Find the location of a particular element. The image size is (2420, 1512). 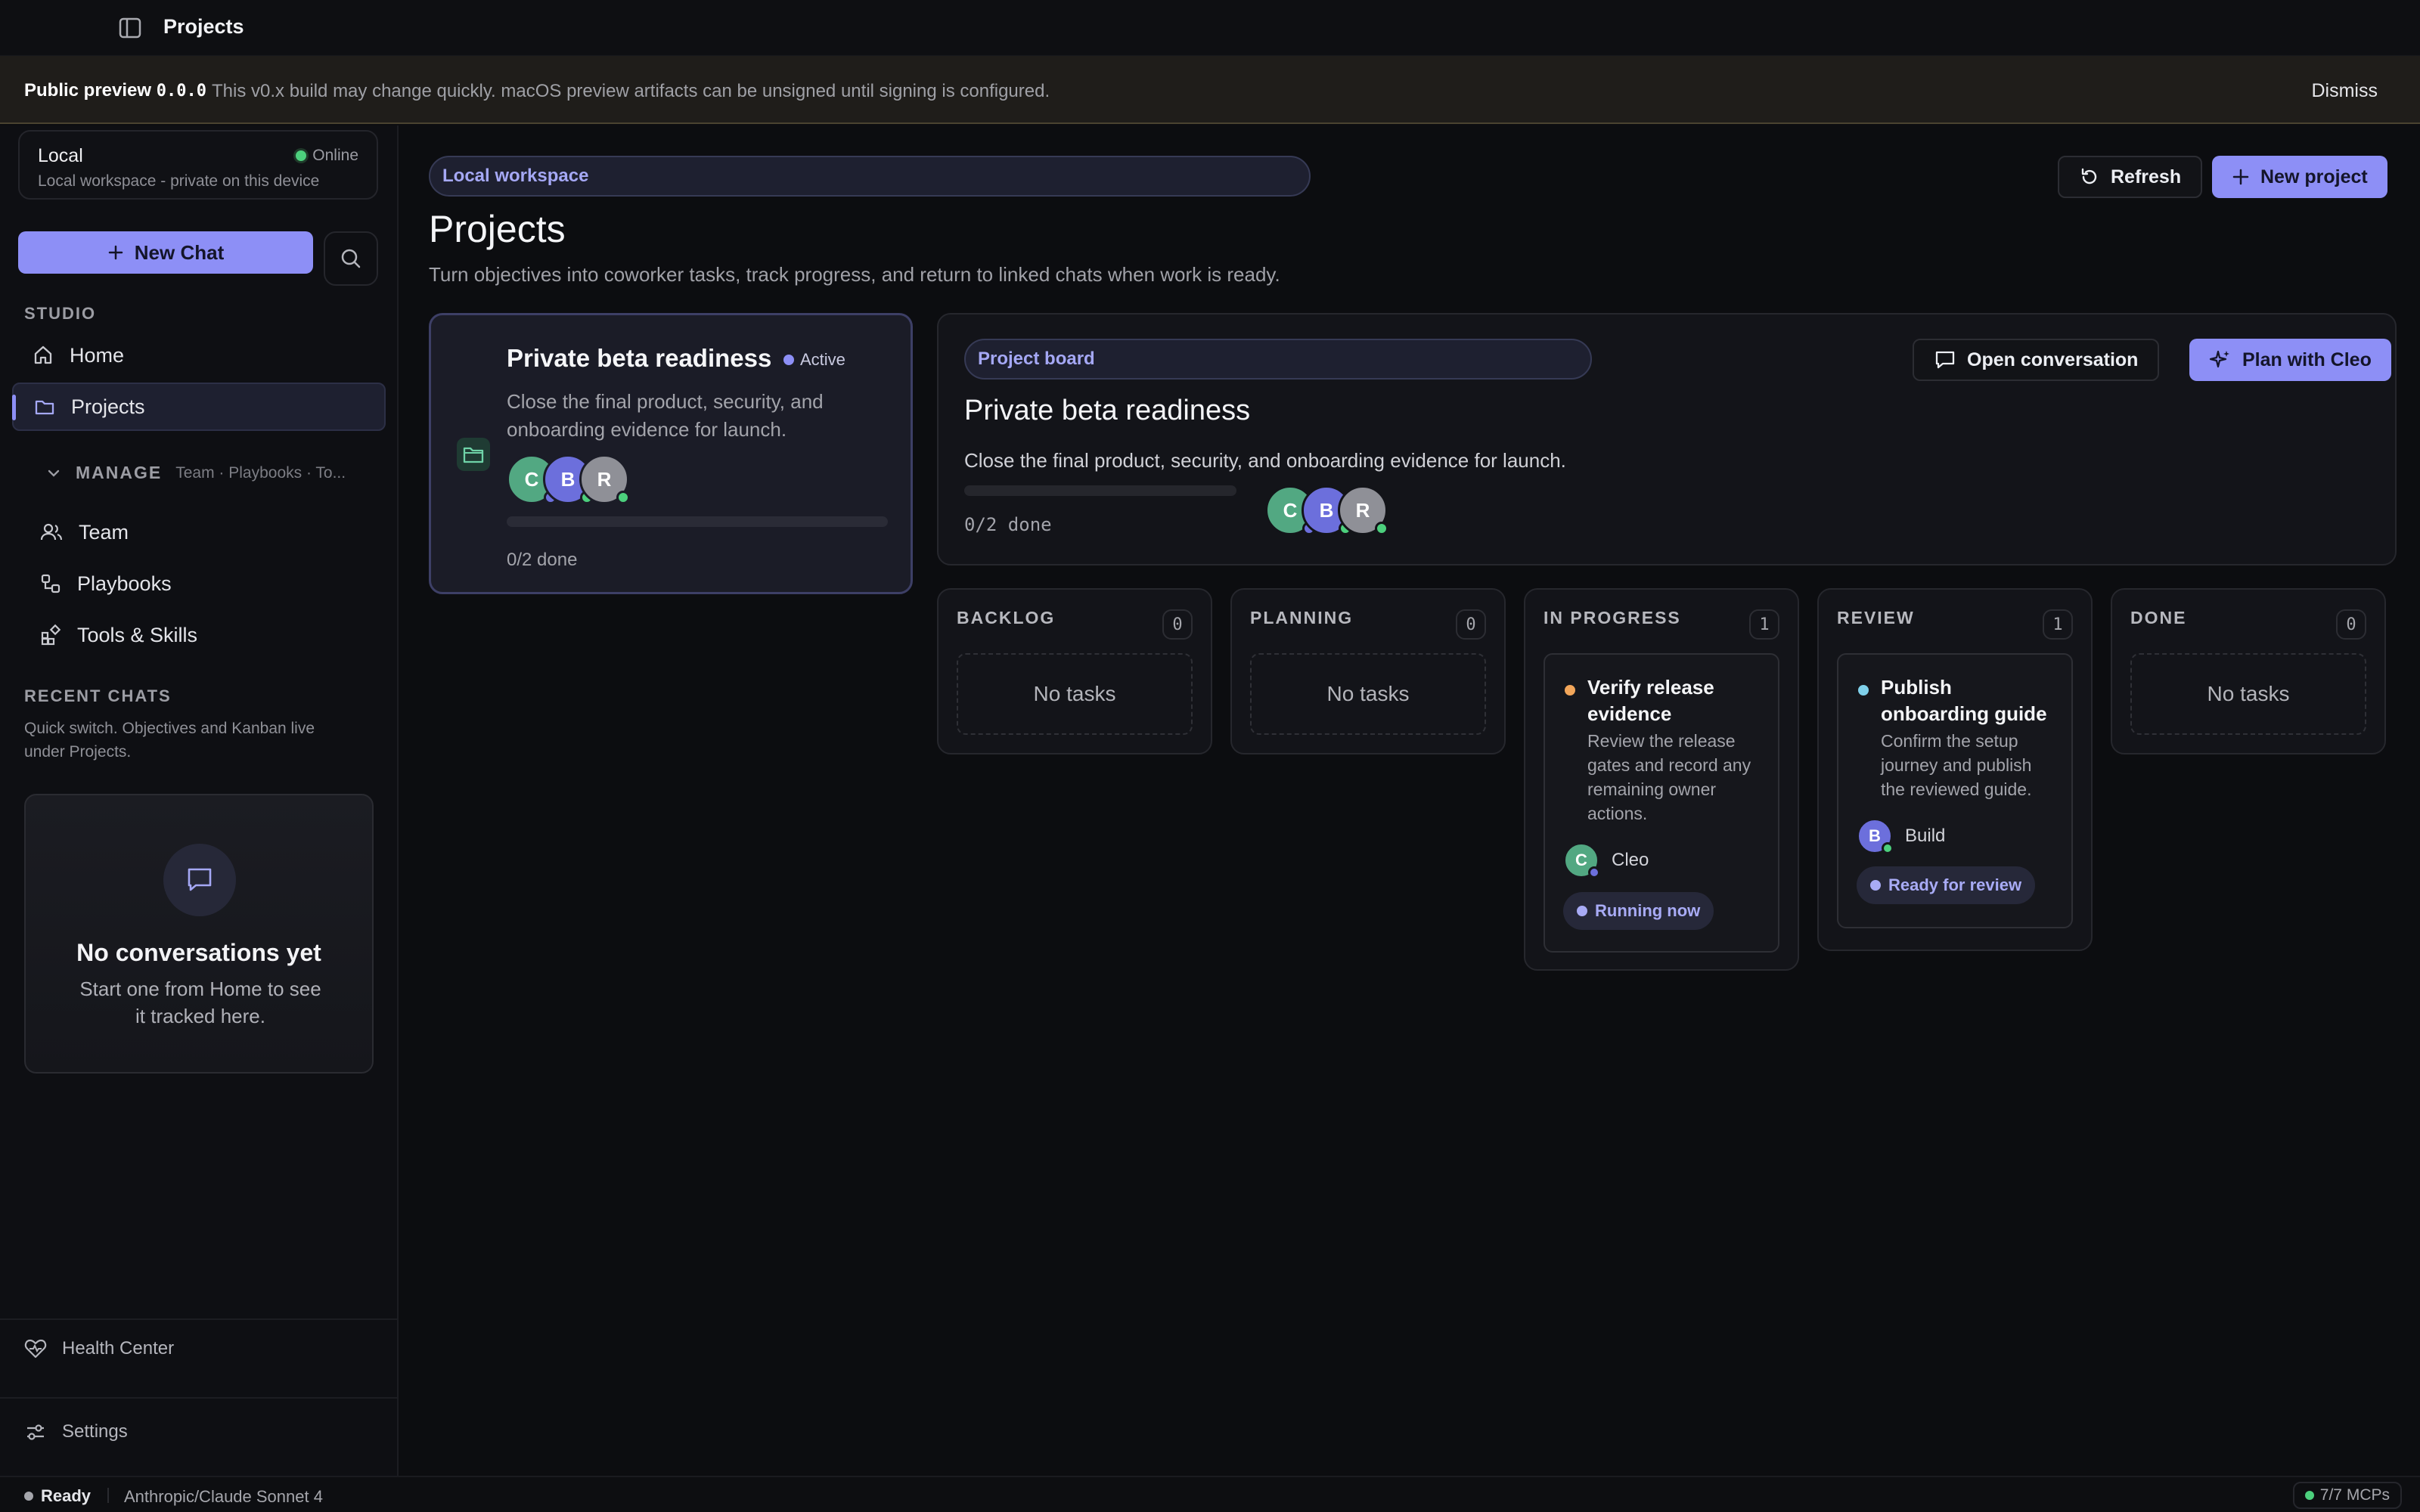

avatar-initial: B is located at coordinates (568, 479).